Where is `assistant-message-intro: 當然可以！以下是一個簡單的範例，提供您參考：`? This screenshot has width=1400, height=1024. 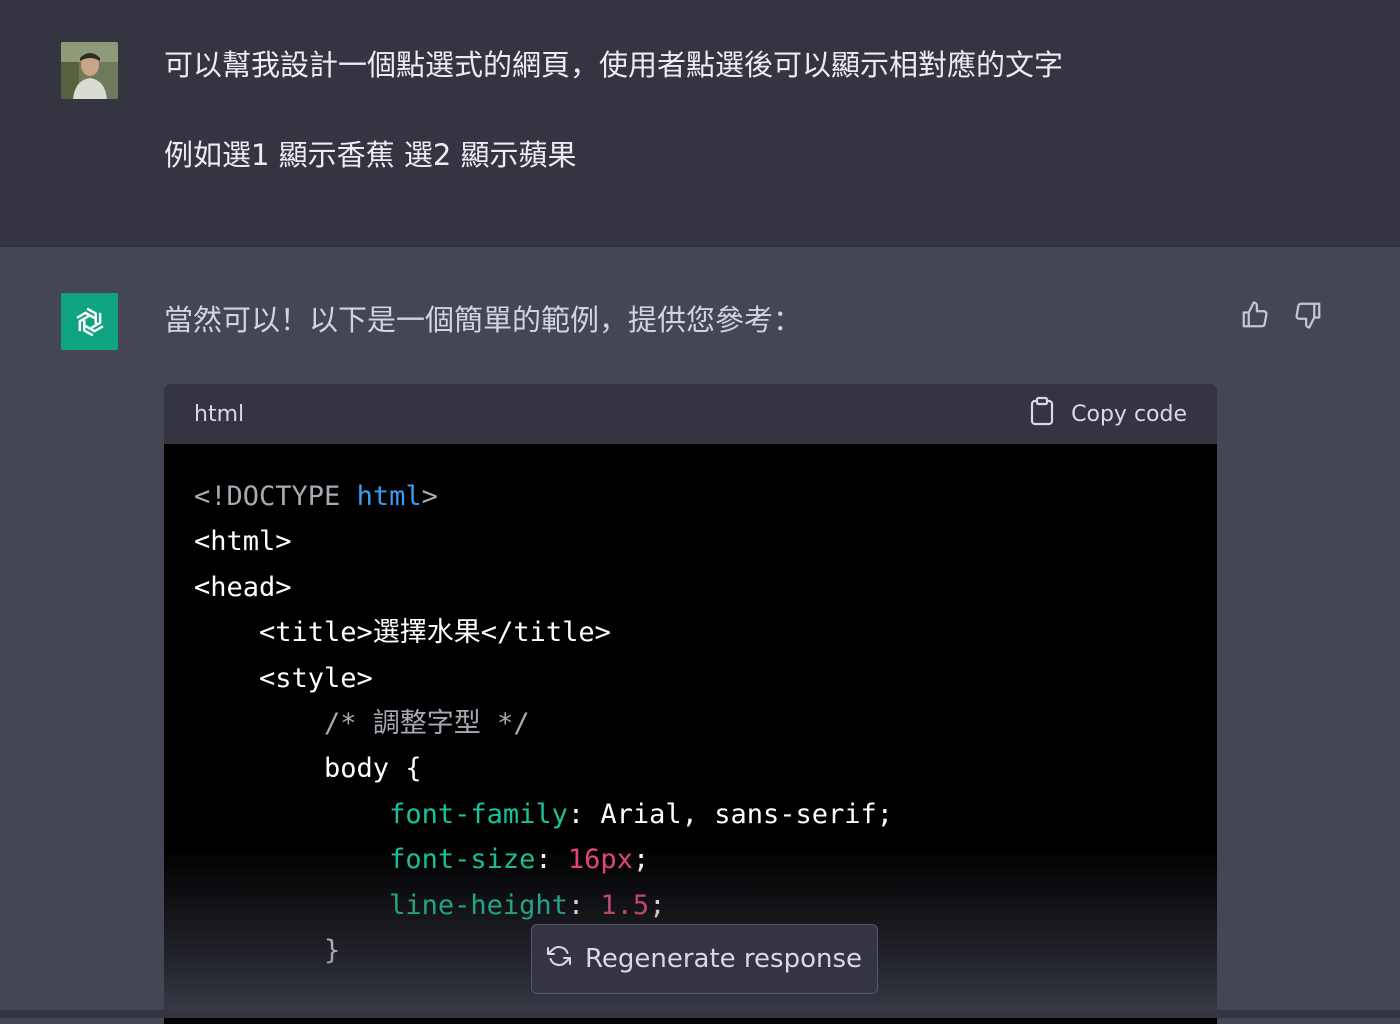
assistant-message-intro: 當然可以！以下是一個簡單的範例，提供您參考： is located at coordinates (483, 320).